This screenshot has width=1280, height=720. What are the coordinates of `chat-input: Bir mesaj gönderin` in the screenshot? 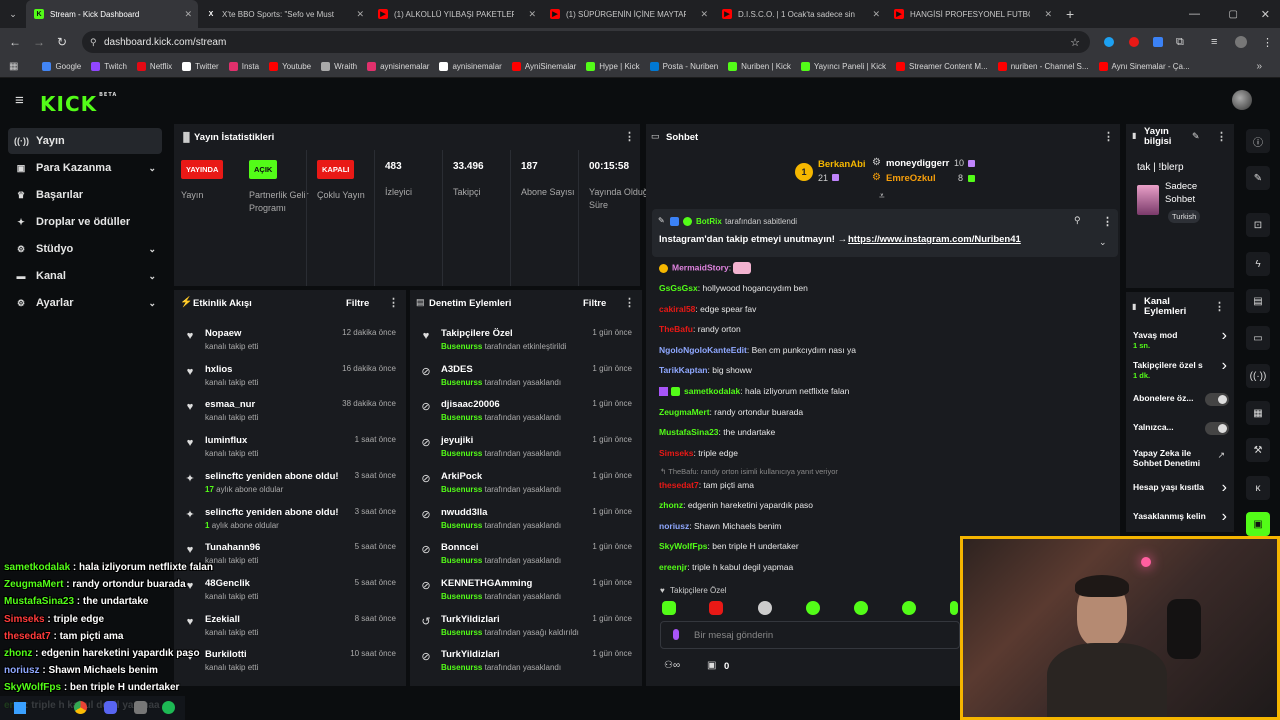 It's located at (810, 635).